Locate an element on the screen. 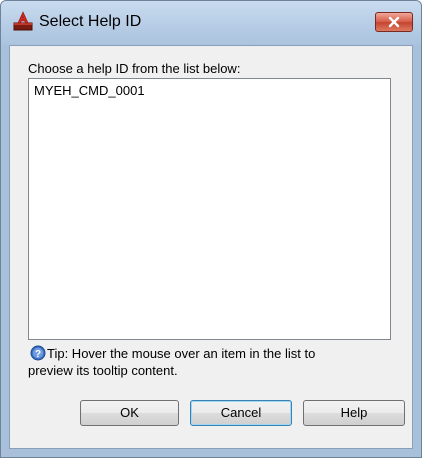 The image size is (422, 458). ok-button: OK is located at coordinates (129, 413).